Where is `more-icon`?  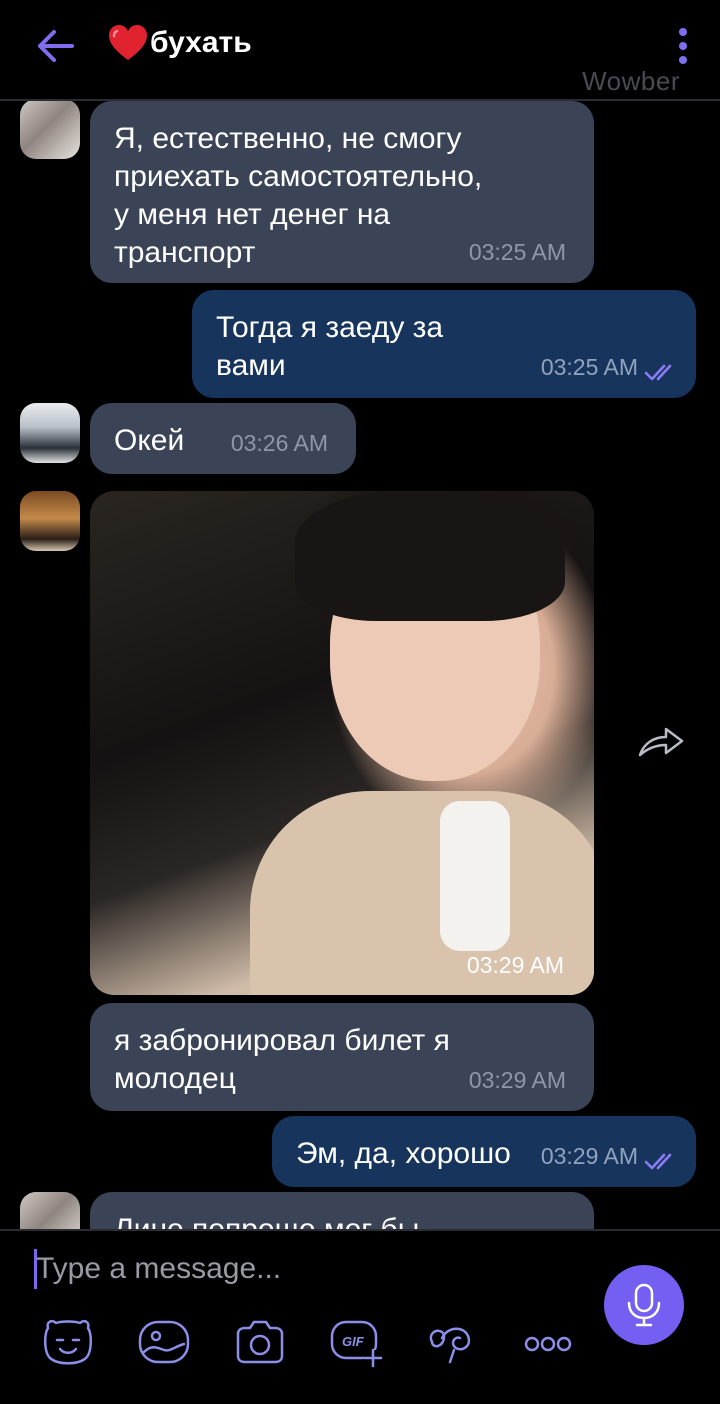 more-icon is located at coordinates (548, 1342).